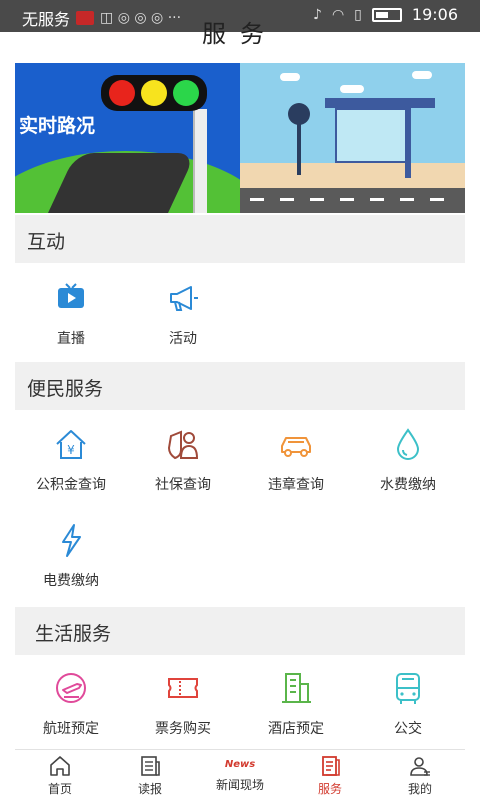 The width and height of the screenshot is (480, 800). What do you see at coordinates (420, 766) in the screenshot?
I see `user-icon` at bounding box center [420, 766].